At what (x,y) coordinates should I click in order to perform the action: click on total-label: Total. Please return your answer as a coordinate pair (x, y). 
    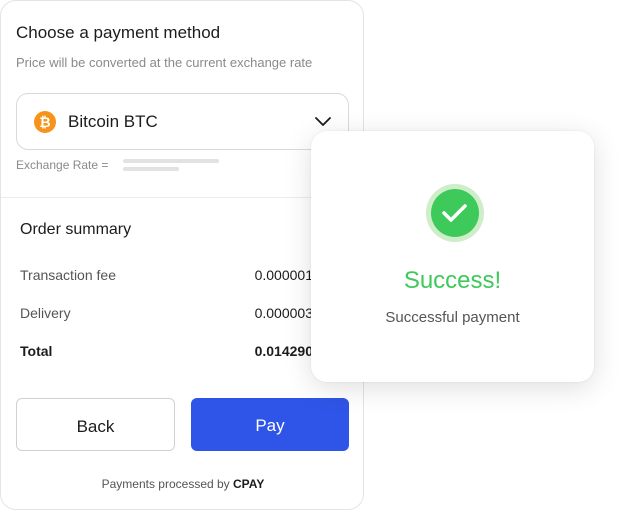
    Looking at the image, I should click on (36, 351).